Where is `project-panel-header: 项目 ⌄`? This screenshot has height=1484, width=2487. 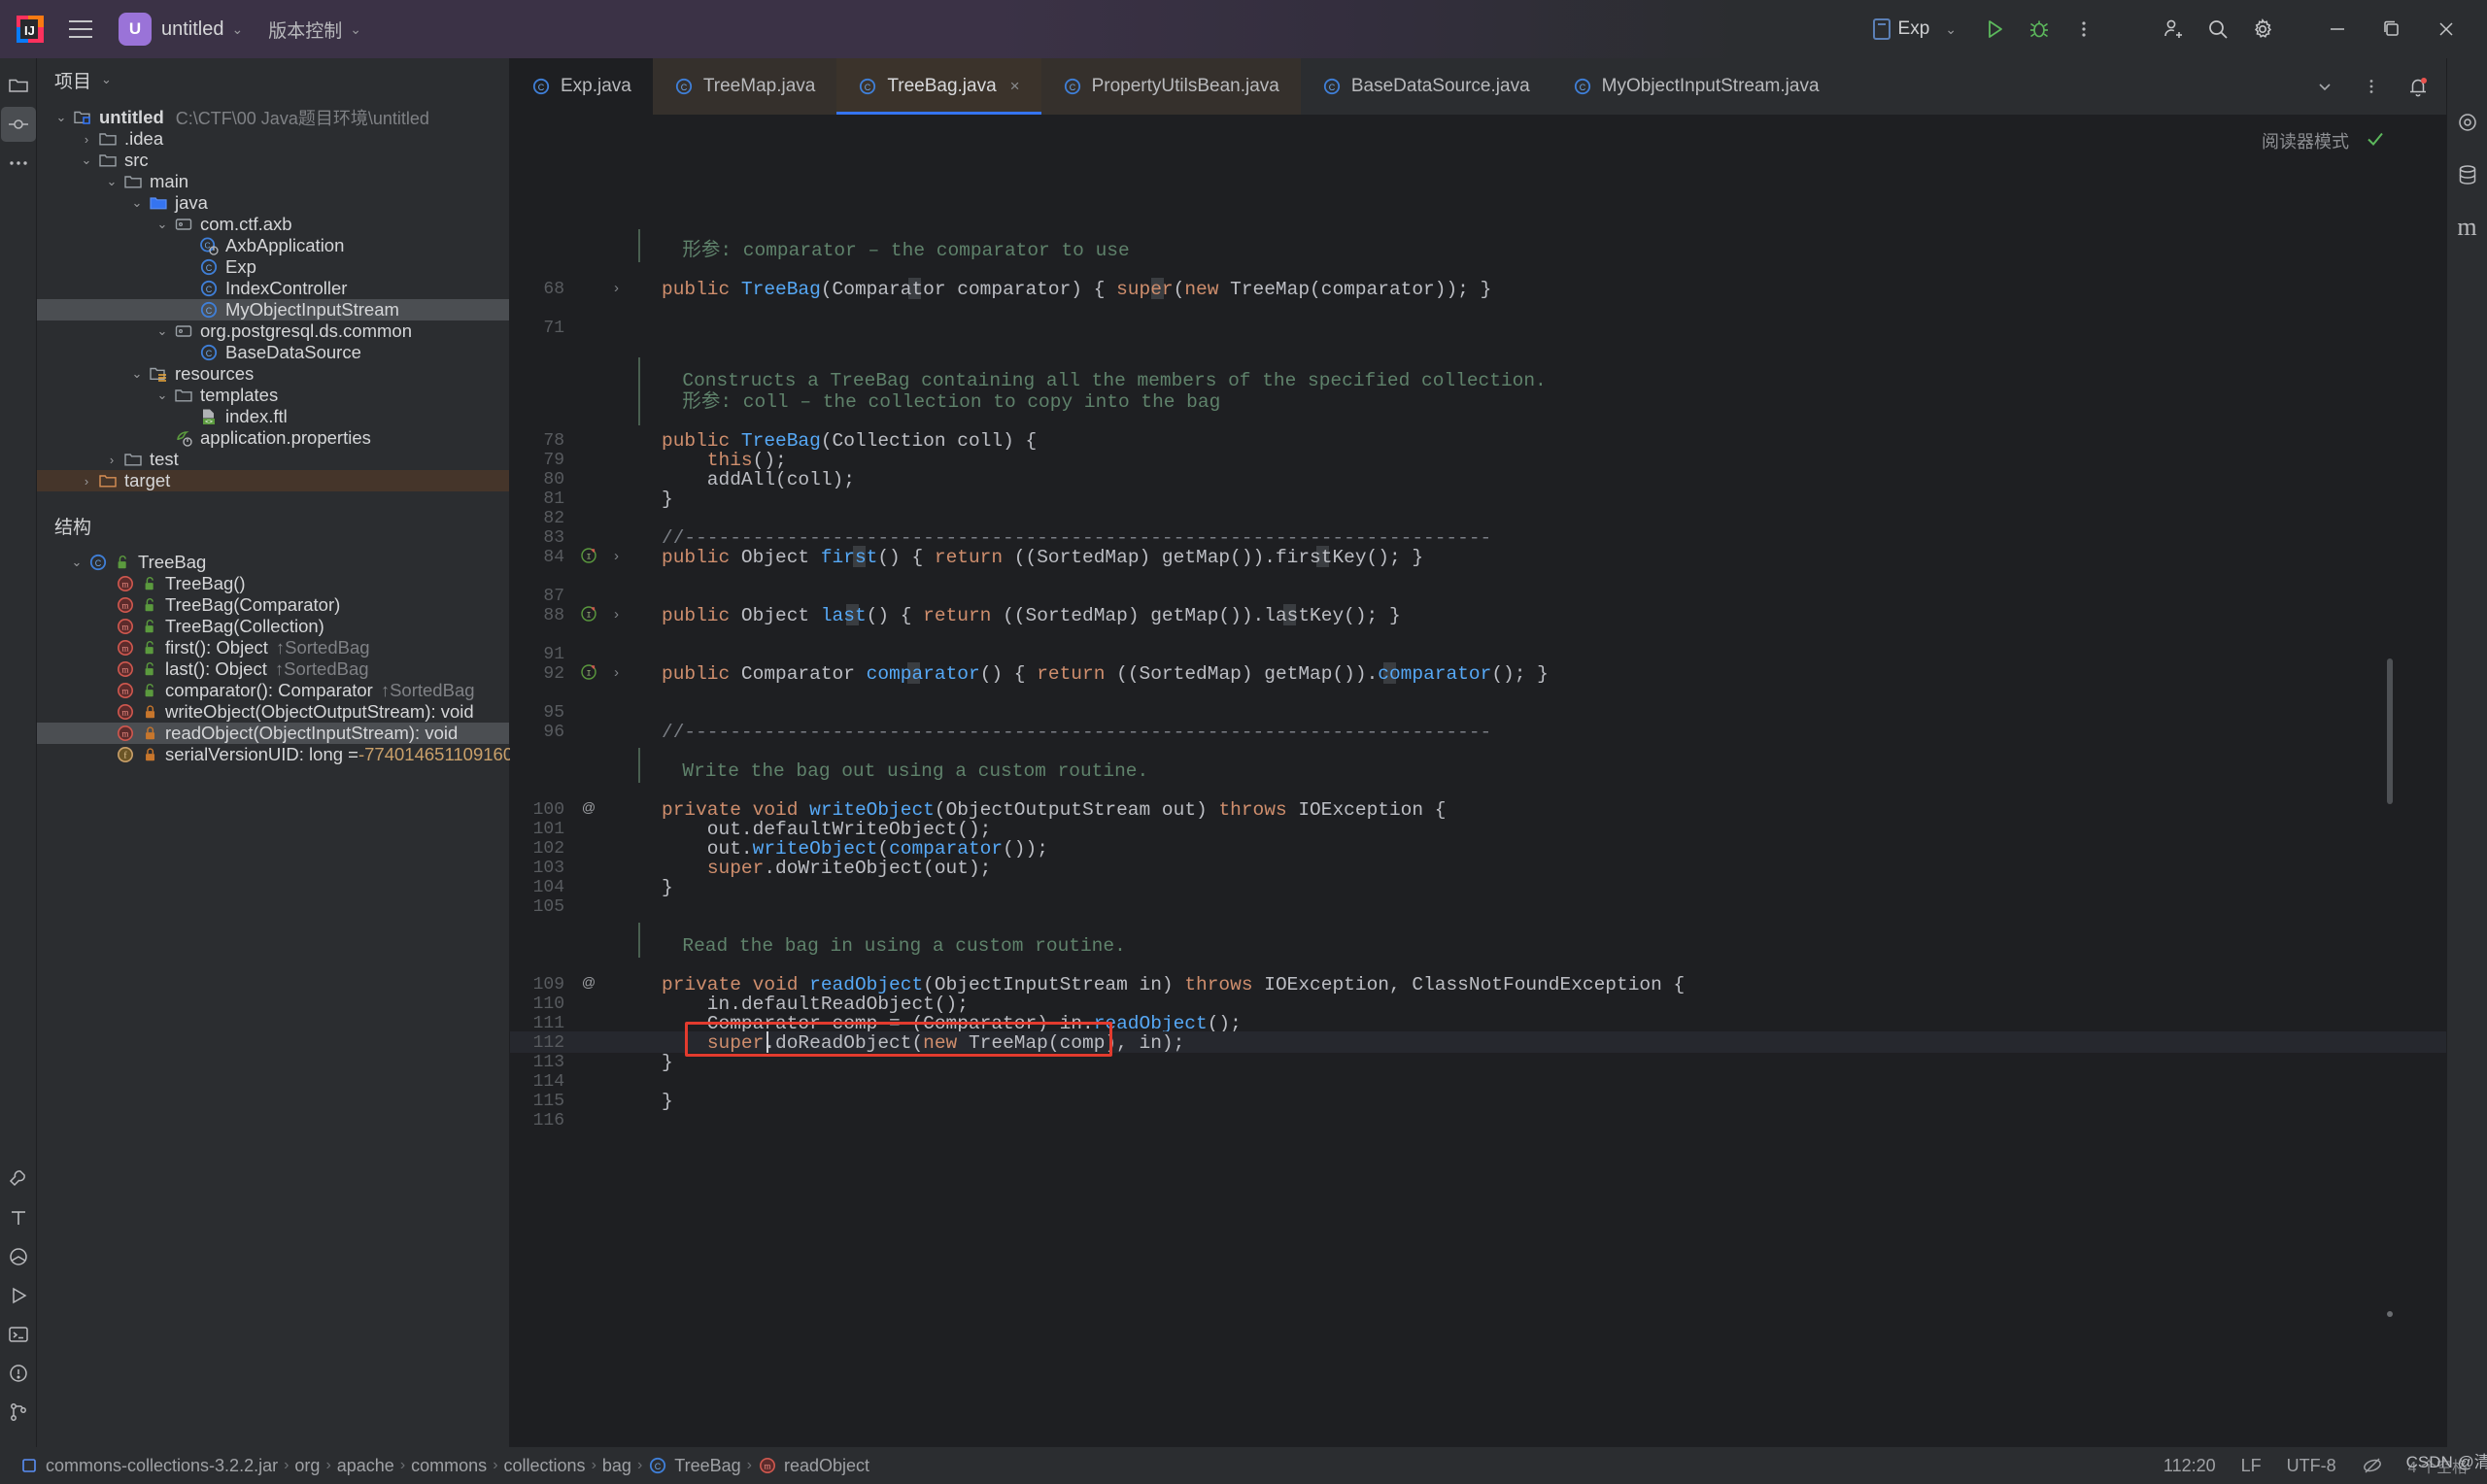
project-panel-header: 项目 ⌄ is located at coordinates (273, 80).